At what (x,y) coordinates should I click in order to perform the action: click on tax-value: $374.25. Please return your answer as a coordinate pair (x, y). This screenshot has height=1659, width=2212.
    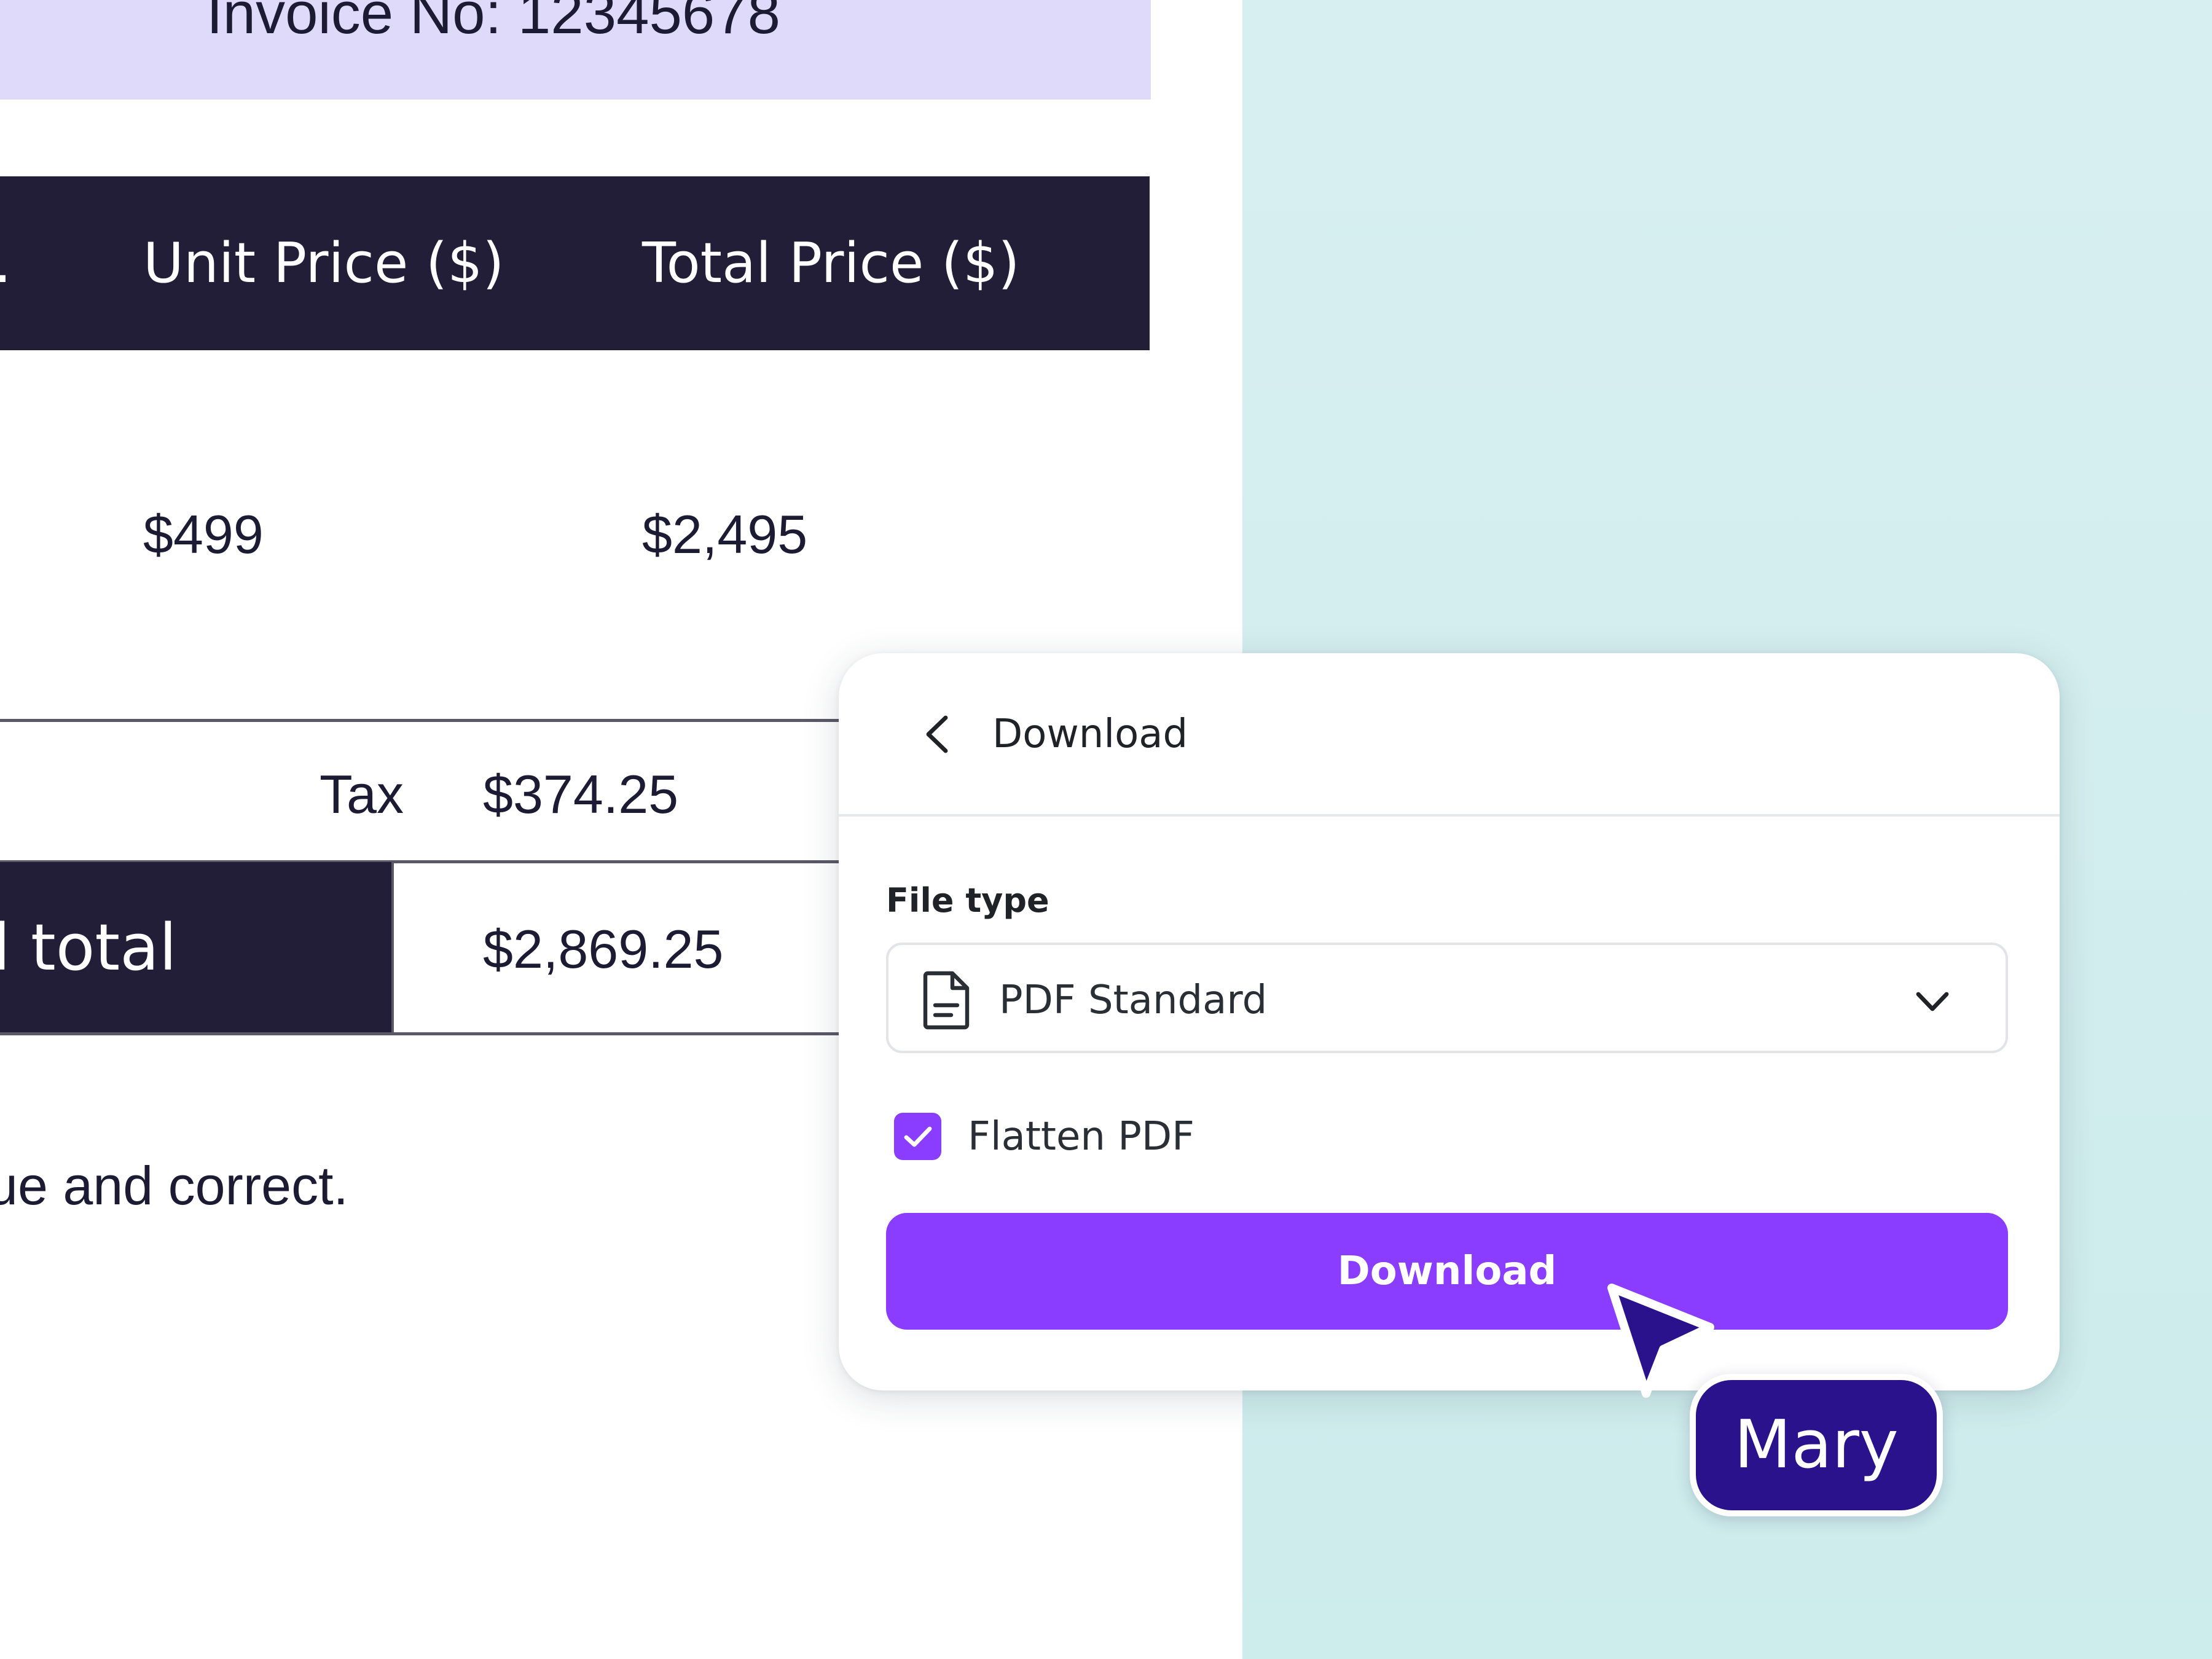
    Looking at the image, I should click on (581, 794).